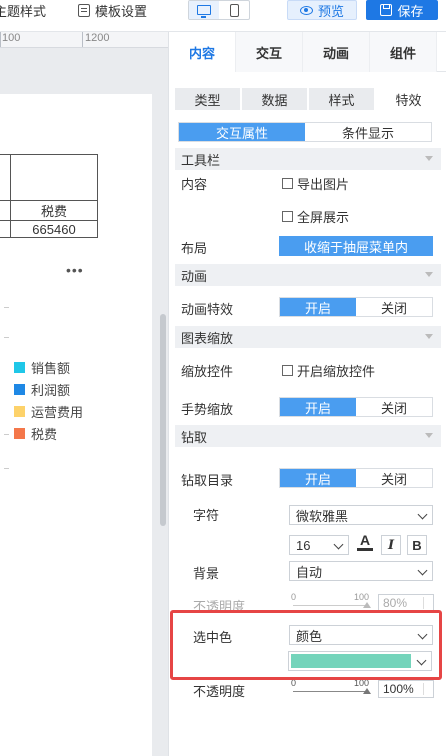 The width and height of the screenshot is (446, 756). I want to click on gesture-zoom-toggle: 开启 关闭, so click(356, 407).